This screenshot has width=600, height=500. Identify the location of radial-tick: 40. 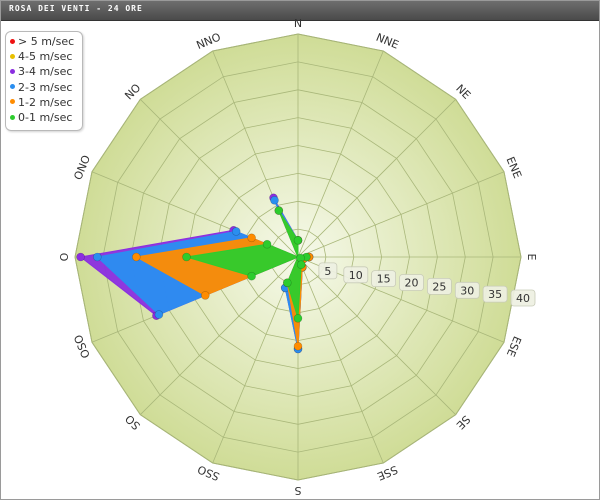
(523, 298).